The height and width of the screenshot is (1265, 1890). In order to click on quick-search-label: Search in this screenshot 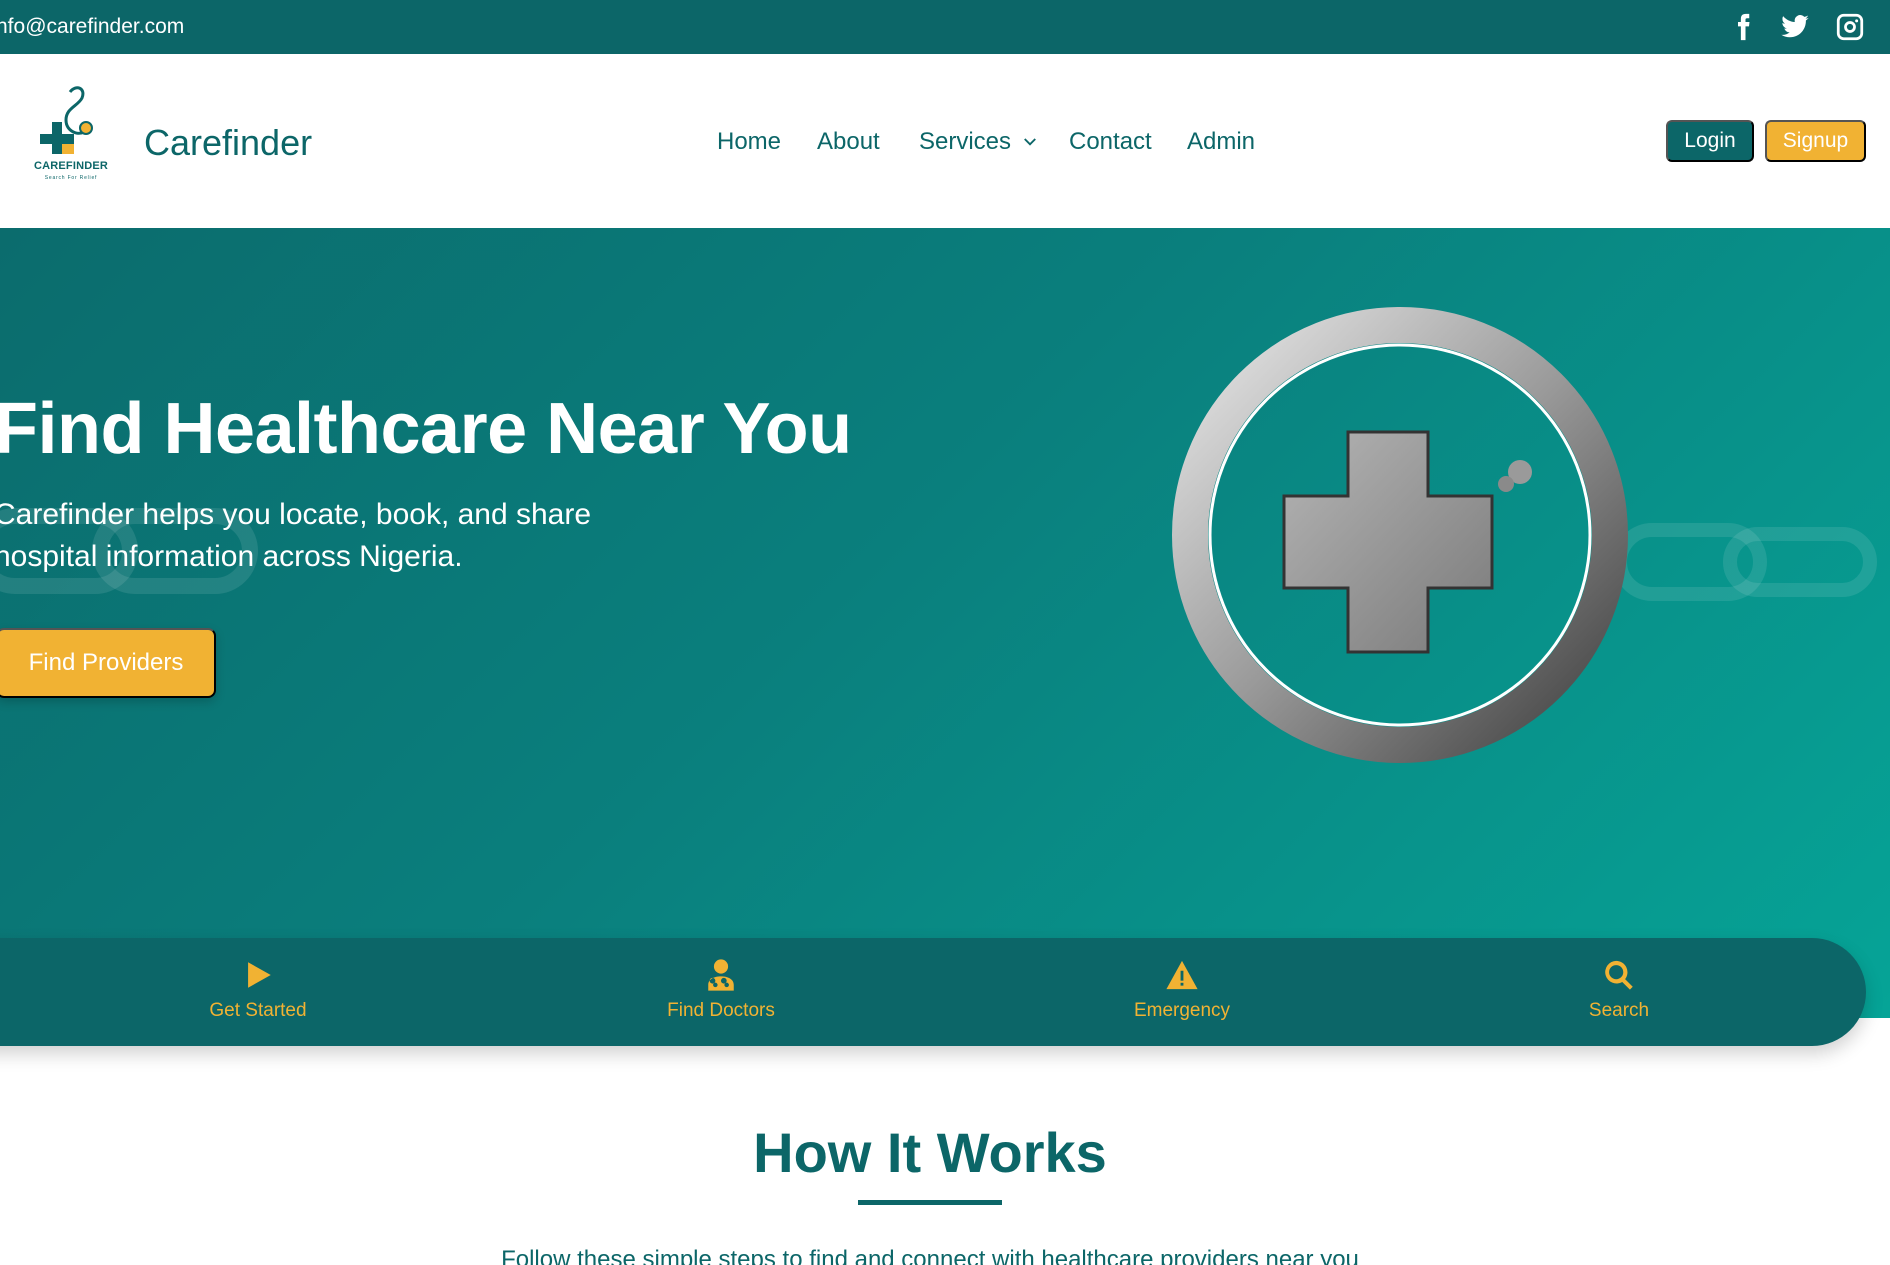, I will do `click(1619, 1010)`.